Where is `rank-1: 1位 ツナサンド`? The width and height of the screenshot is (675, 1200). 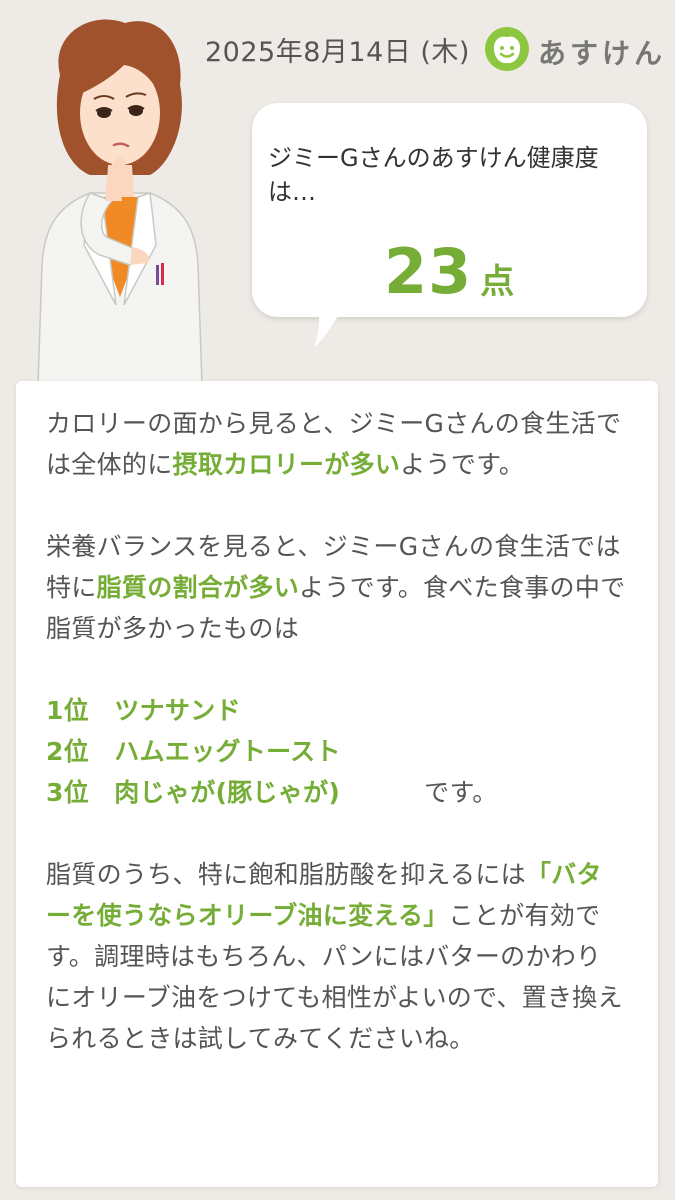 rank-1: 1位 ツナサンド is located at coordinates (143, 710).